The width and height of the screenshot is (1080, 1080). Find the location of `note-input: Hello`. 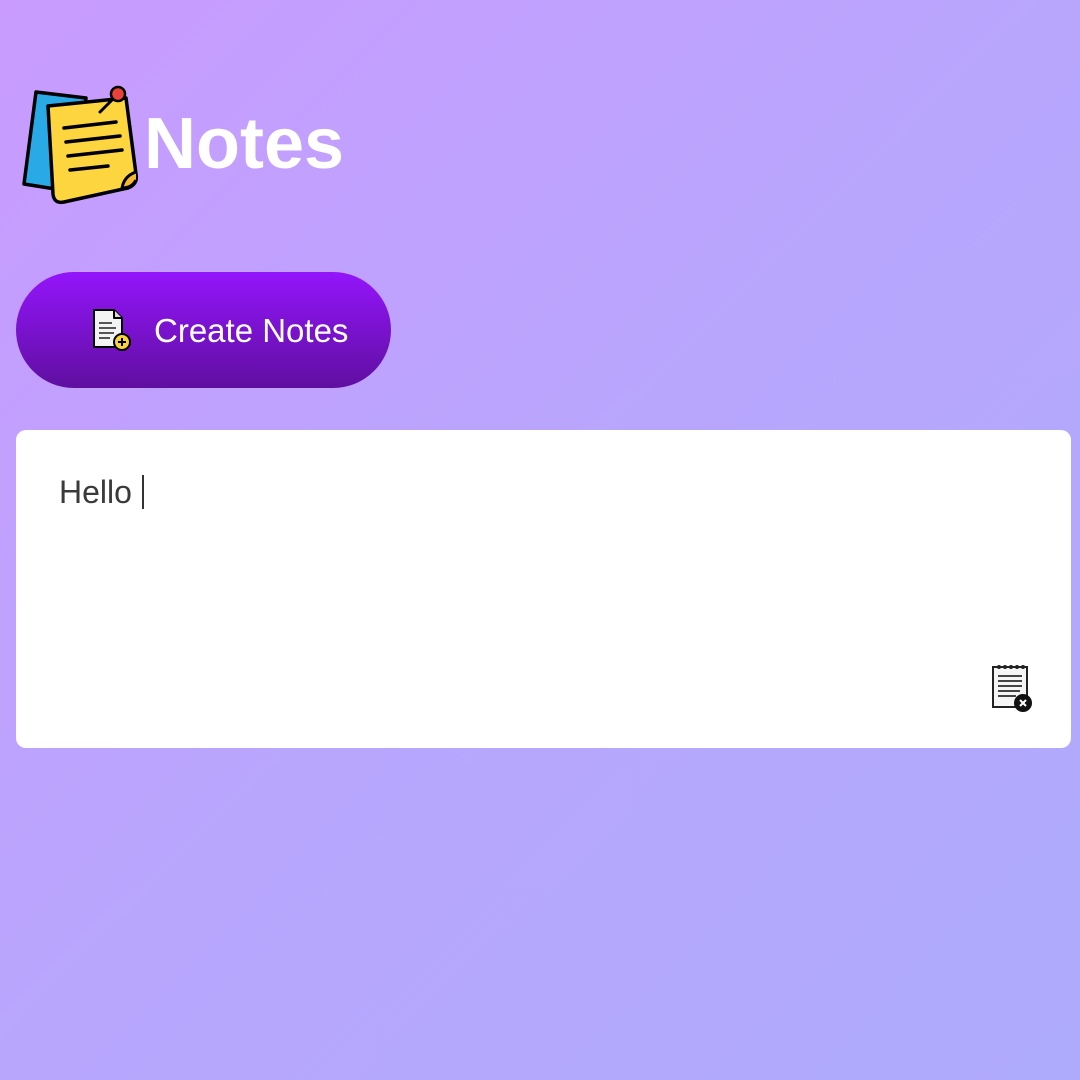

note-input: Hello is located at coordinates (101, 492).